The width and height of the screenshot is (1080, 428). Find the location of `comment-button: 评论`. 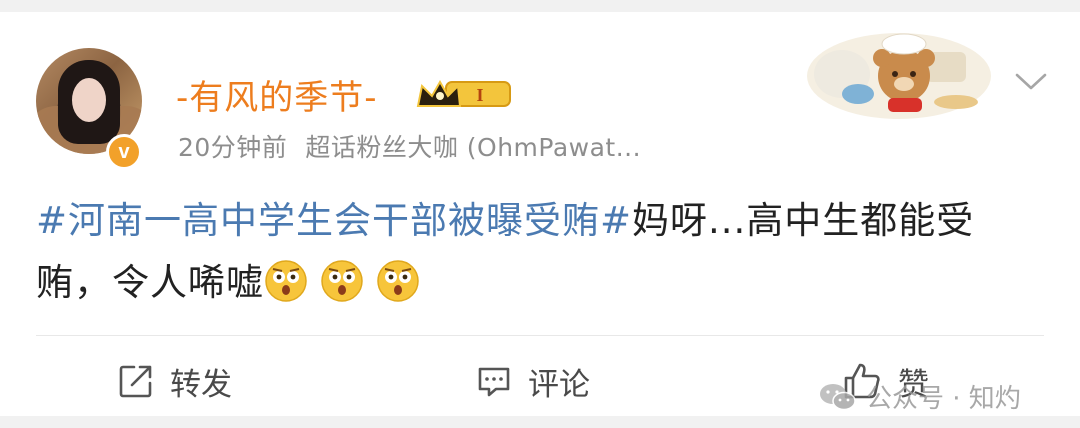

comment-button: 评论 is located at coordinates (533, 381).